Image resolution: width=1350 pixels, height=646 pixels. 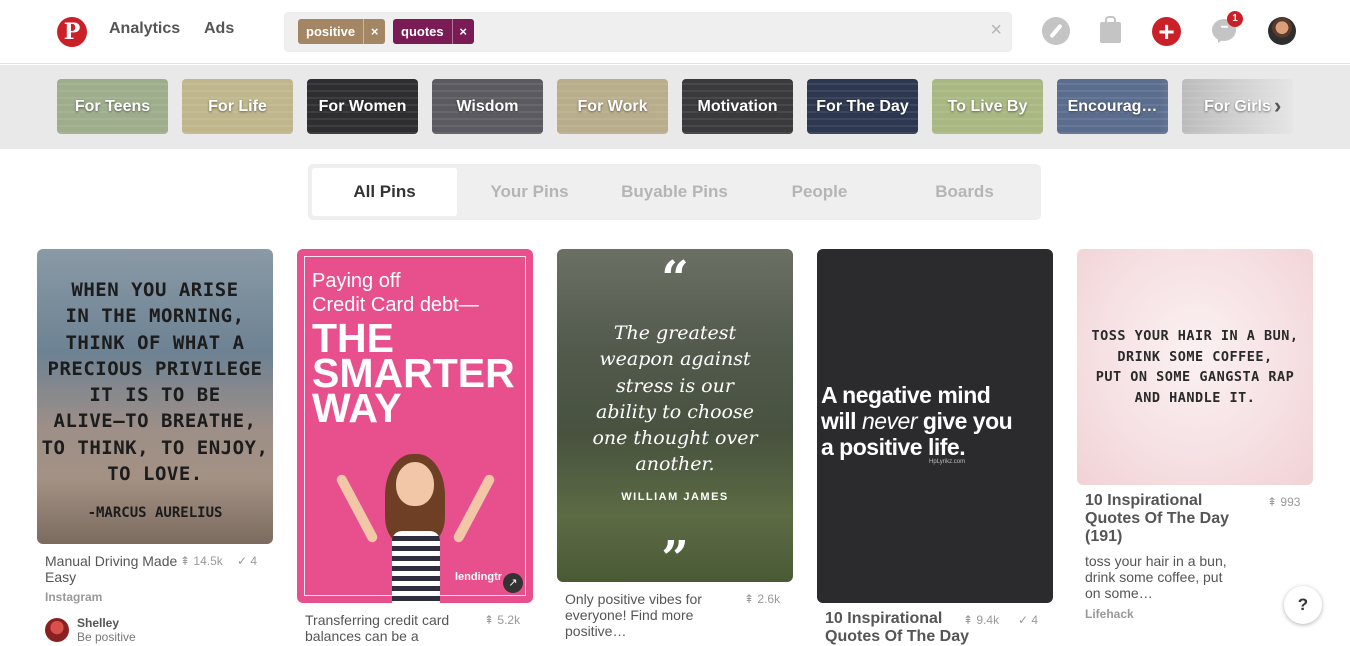 What do you see at coordinates (479, 577) in the screenshot?
I see `lending-tree-logo: lendingtr` at bounding box center [479, 577].